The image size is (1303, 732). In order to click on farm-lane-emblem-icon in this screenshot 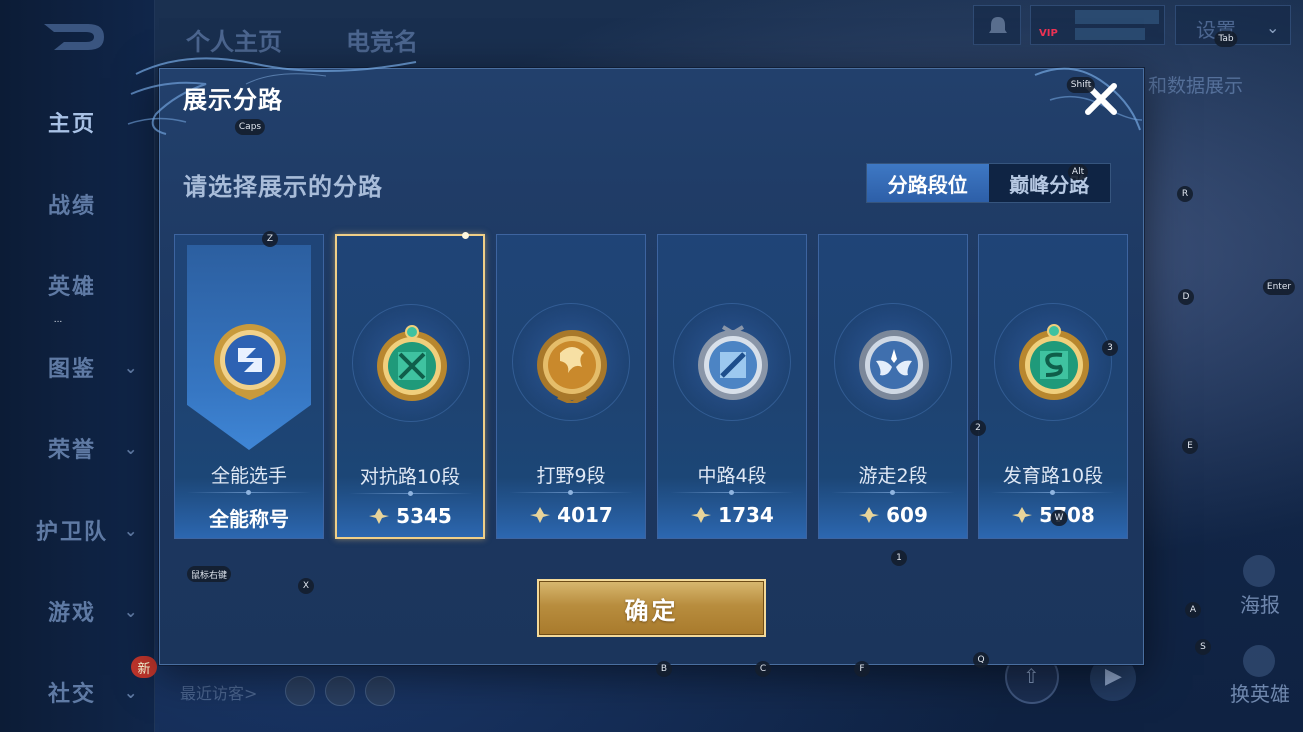, I will do `click(1054, 362)`.